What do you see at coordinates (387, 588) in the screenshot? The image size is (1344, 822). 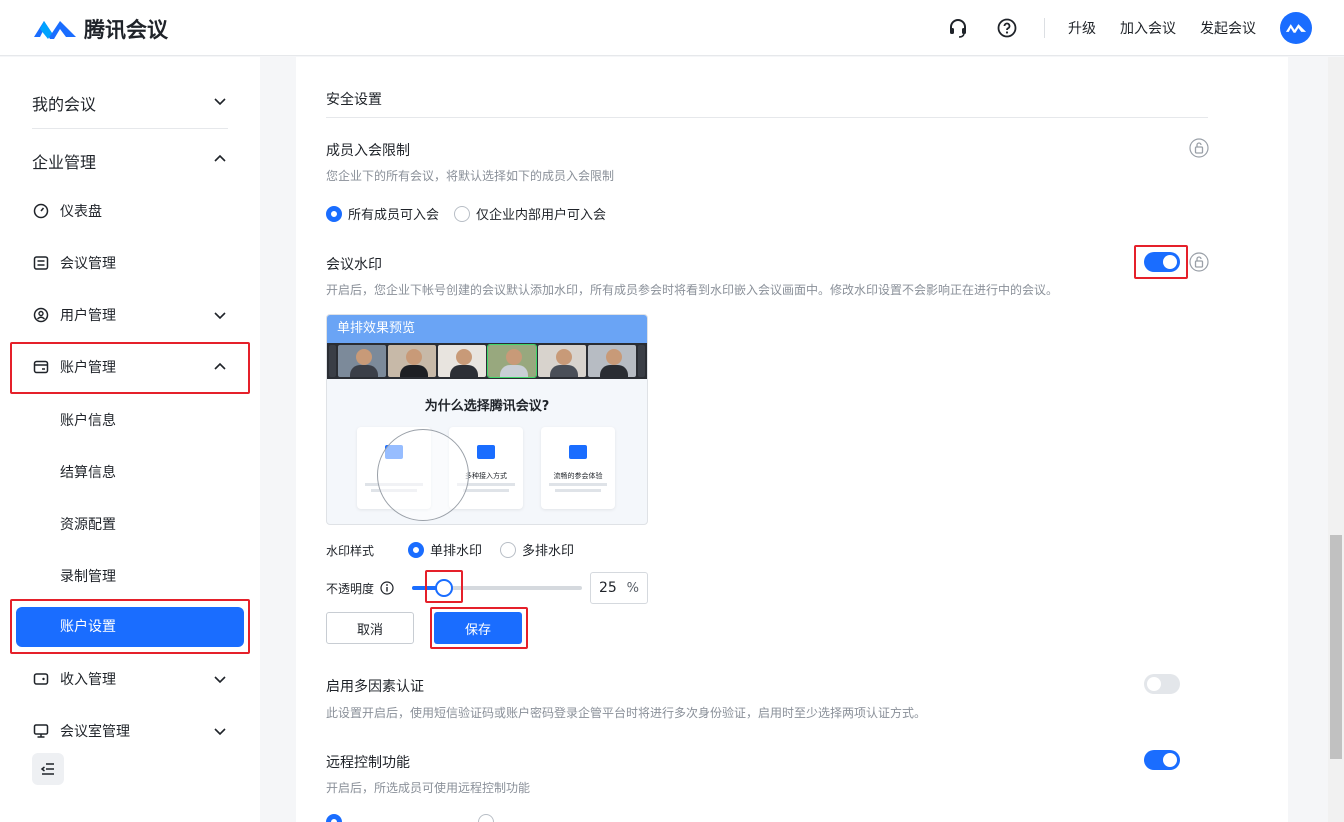 I see `info-icon` at bounding box center [387, 588].